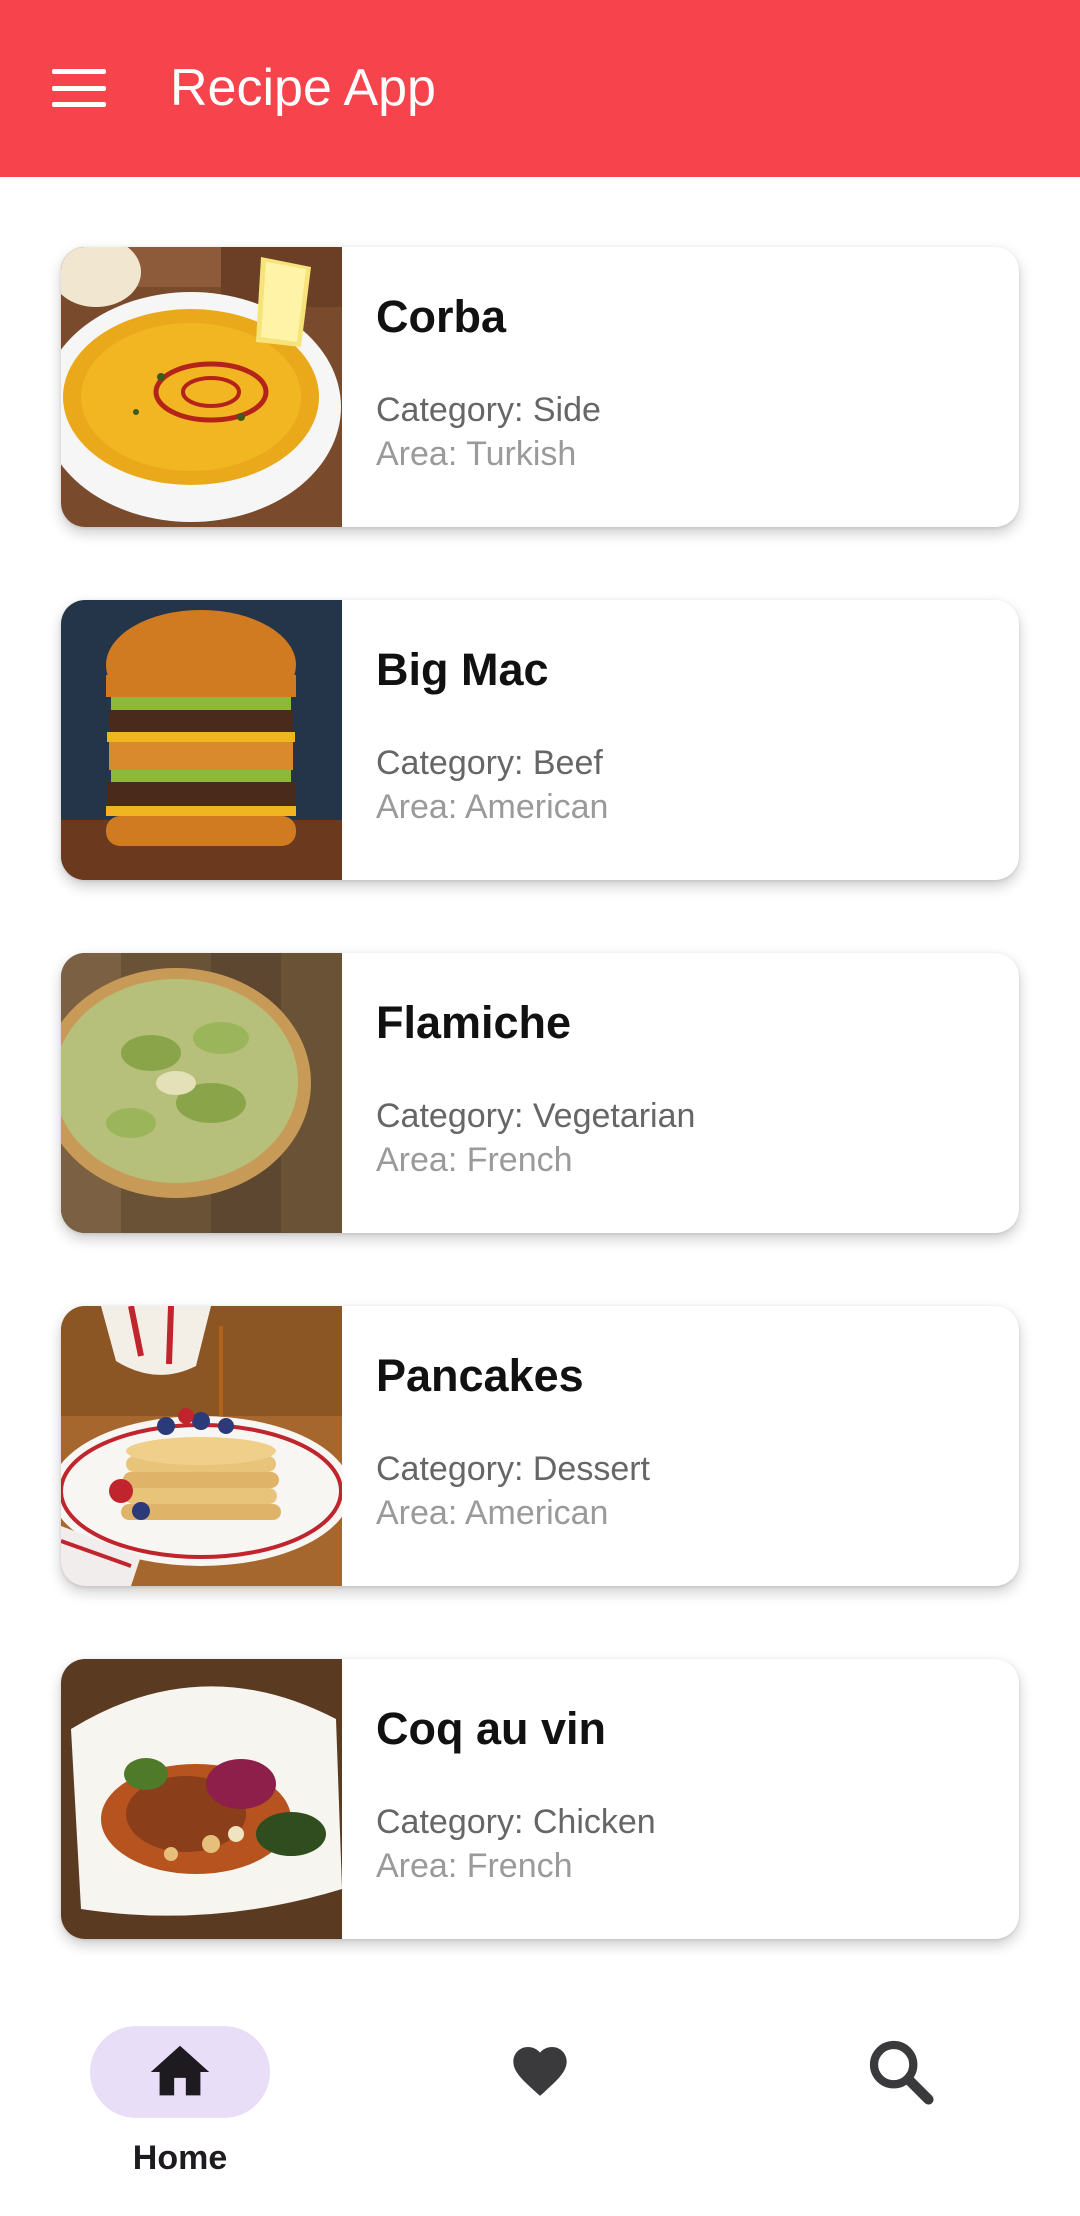  Describe the element at coordinates (201, 740) in the screenshot. I see `recipe-image-big-mac` at that location.